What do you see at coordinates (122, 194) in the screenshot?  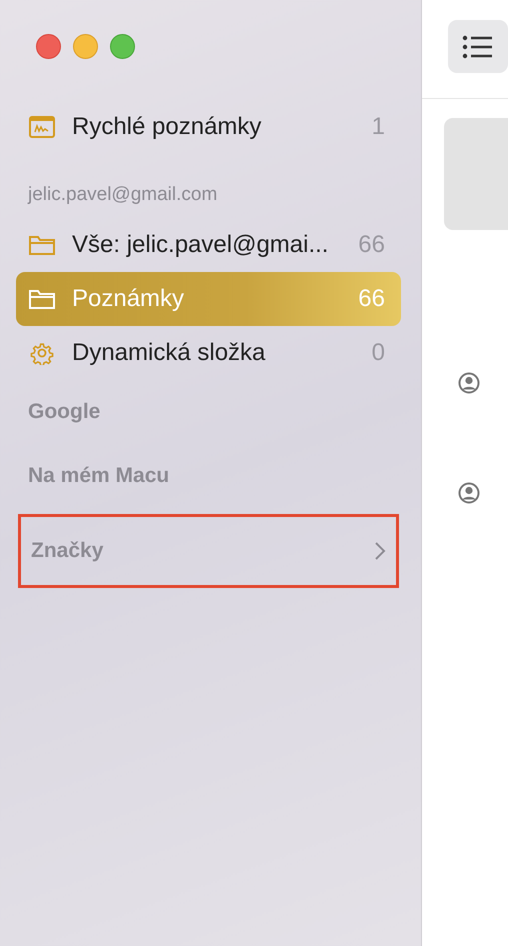 I see `section-header: jelic.pavel@gmail.com` at bounding box center [122, 194].